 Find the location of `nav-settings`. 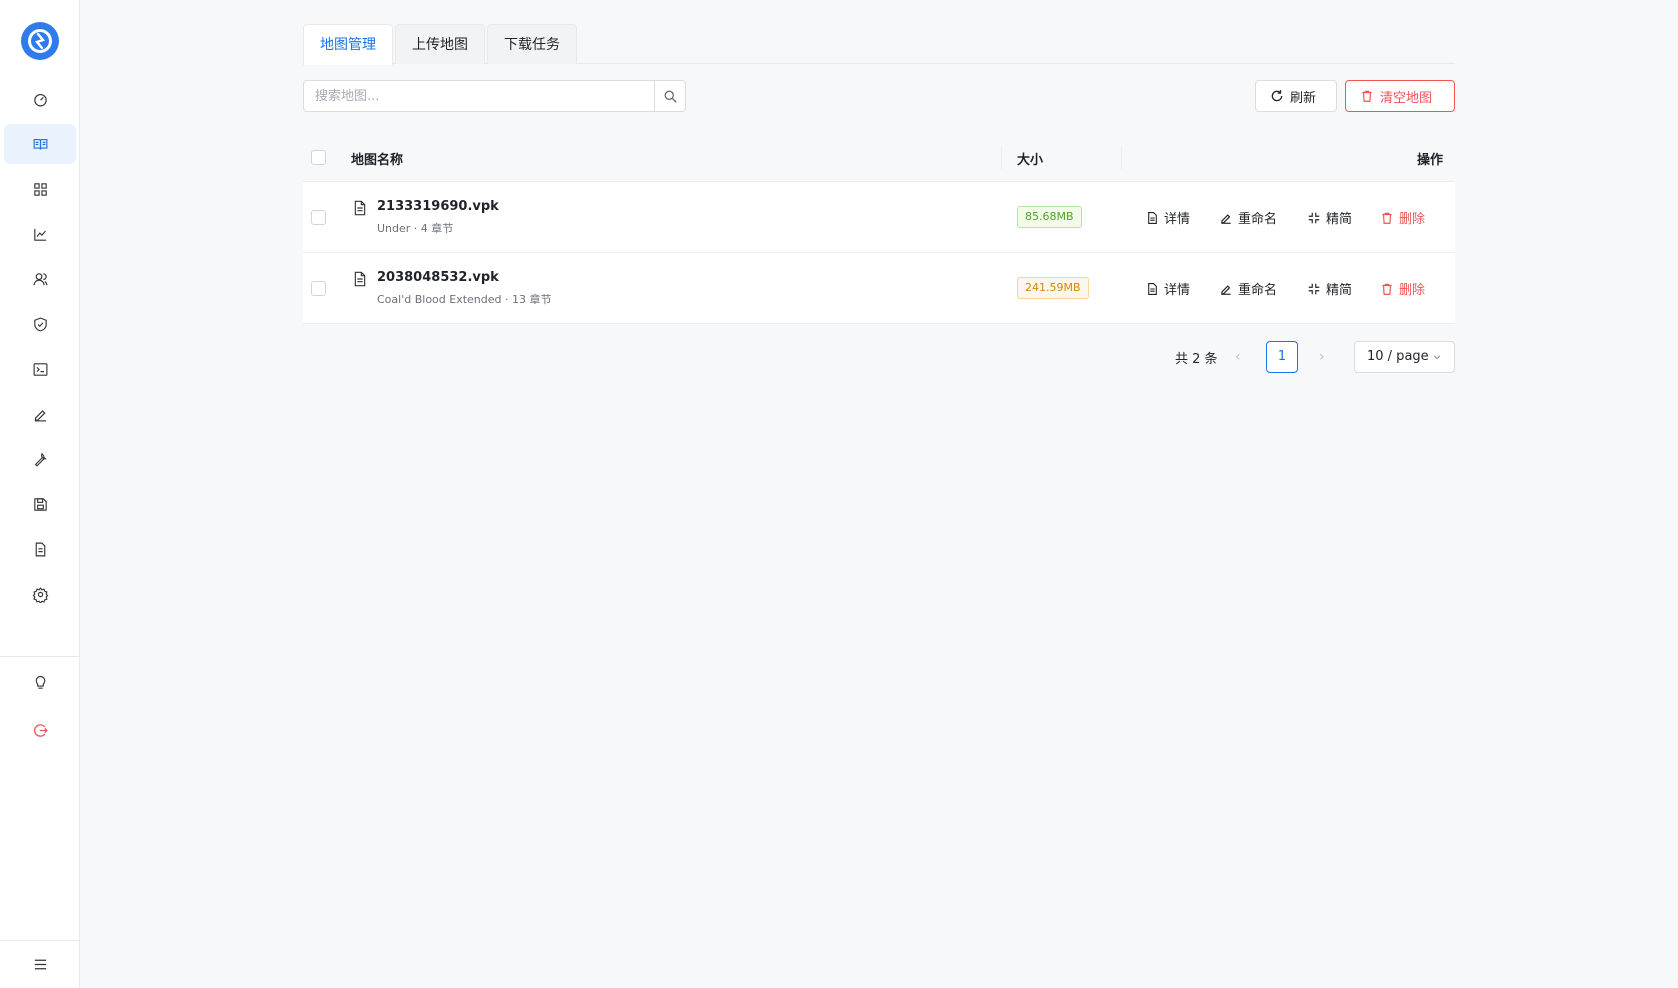

nav-settings is located at coordinates (40, 594).